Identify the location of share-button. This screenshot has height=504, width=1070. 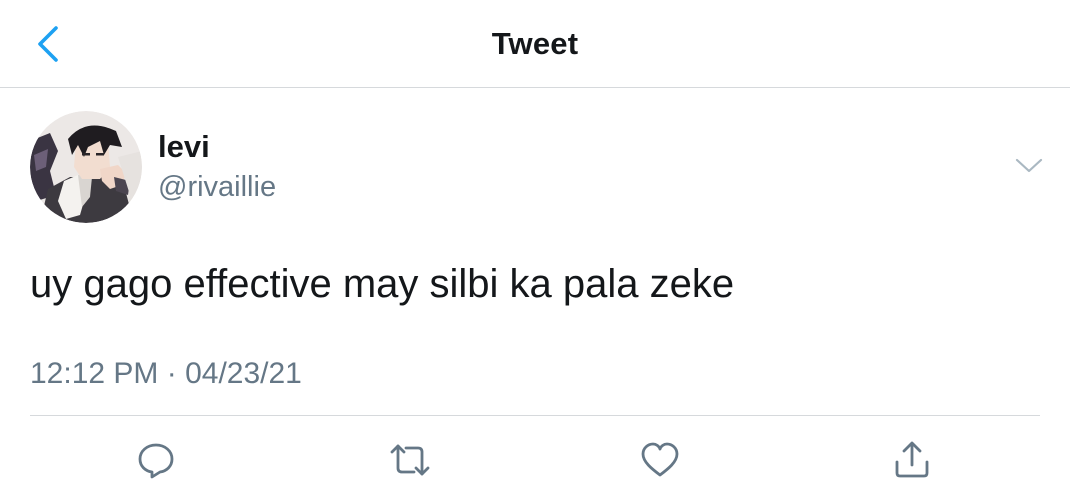
(912, 460).